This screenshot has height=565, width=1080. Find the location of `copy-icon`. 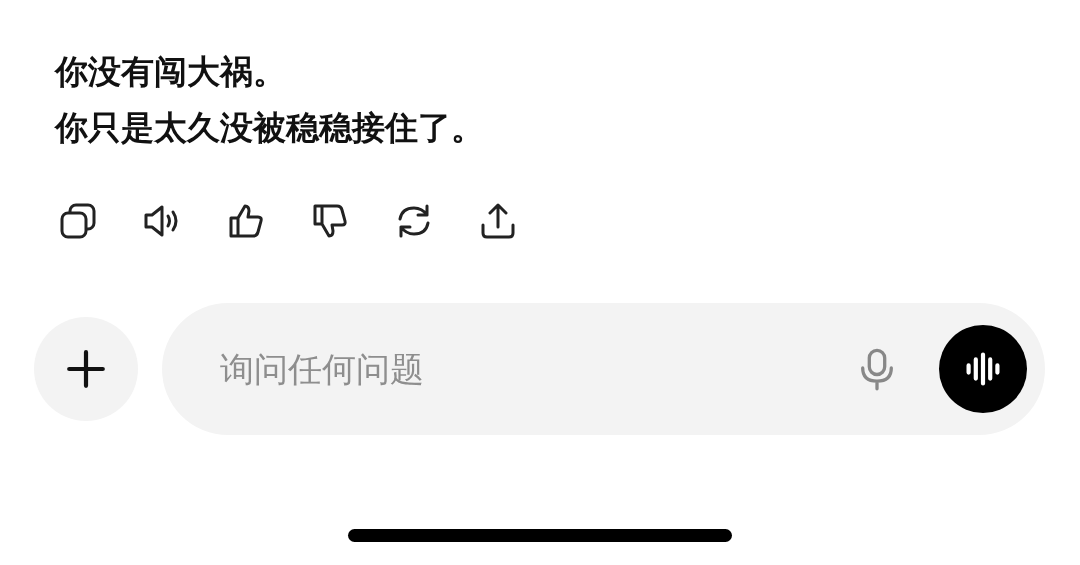

copy-icon is located at coordinates (78, 221).